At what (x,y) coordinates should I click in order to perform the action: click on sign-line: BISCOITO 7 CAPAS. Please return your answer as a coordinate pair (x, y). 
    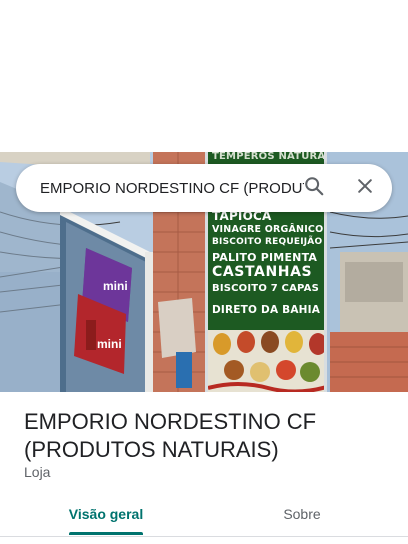
    Looking at the image, I should click on (265, 288).